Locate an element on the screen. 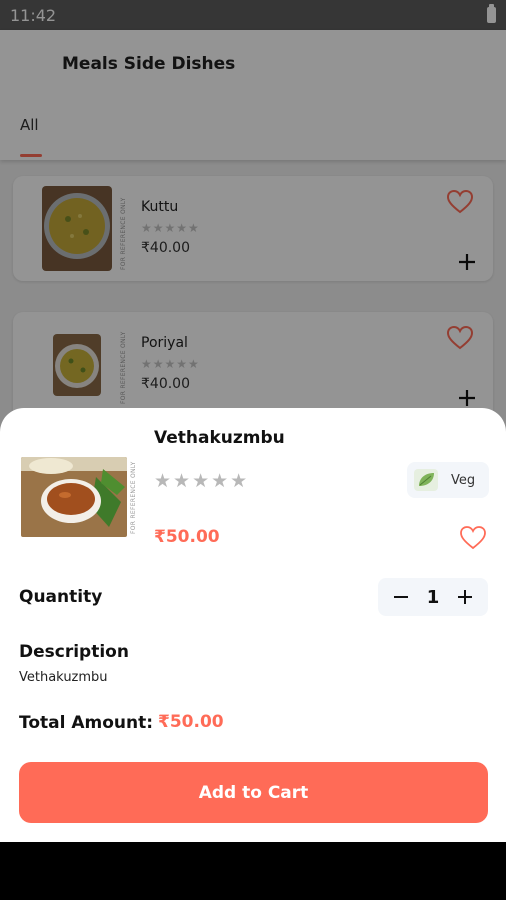 The image size is (506, 900). heart-icon is located at coordinates (473, 538).